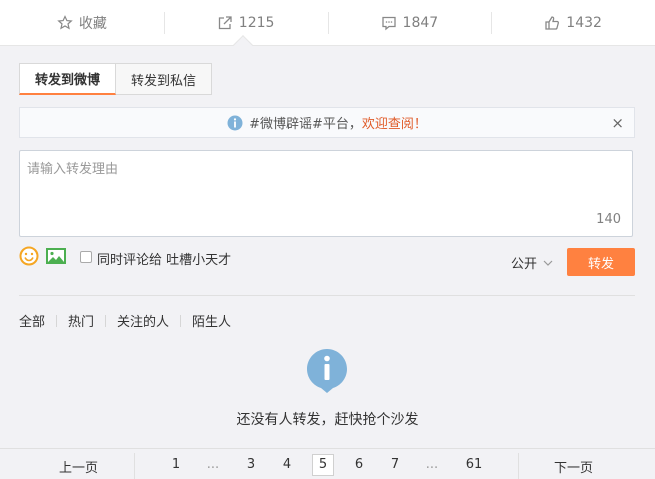  What do you see at coordinates (81, 320) in the screenshot?
I see `filter-hot: 热门` at bounding box center [81, 320].